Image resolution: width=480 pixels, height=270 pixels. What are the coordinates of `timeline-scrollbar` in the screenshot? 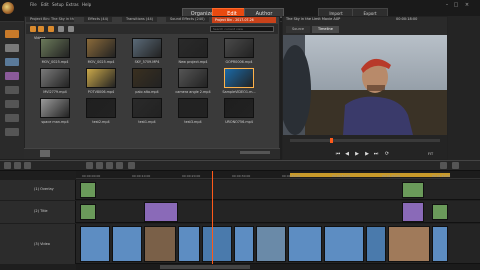 It's located at (278, 267).